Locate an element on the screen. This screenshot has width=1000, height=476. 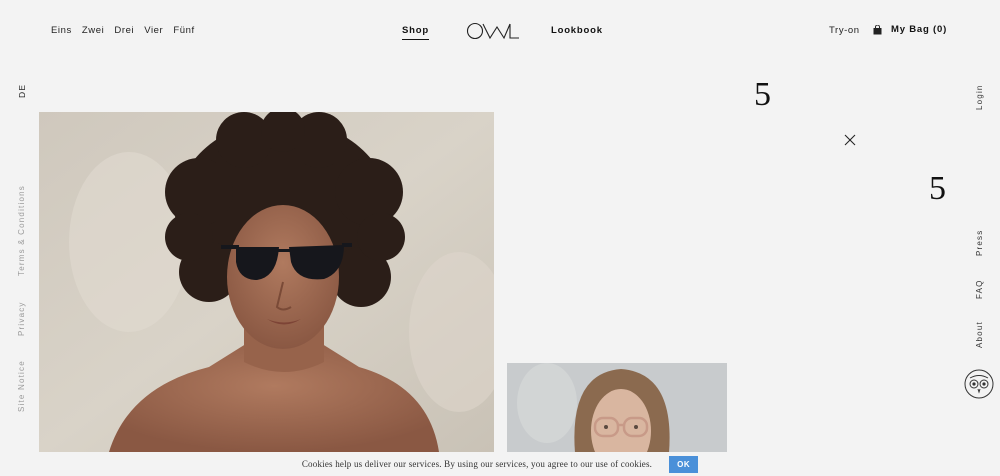
press-link: Press is located at coordinates (979, 243).